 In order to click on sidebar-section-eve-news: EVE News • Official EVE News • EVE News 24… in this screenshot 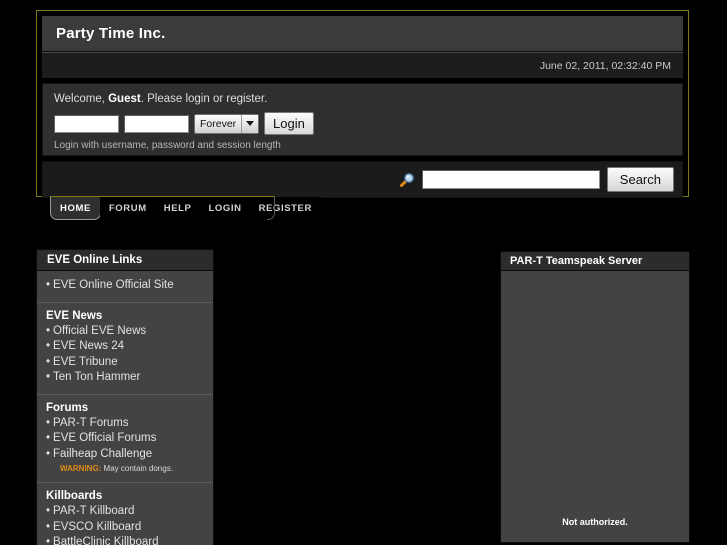, I will do `click(125, 349)`.